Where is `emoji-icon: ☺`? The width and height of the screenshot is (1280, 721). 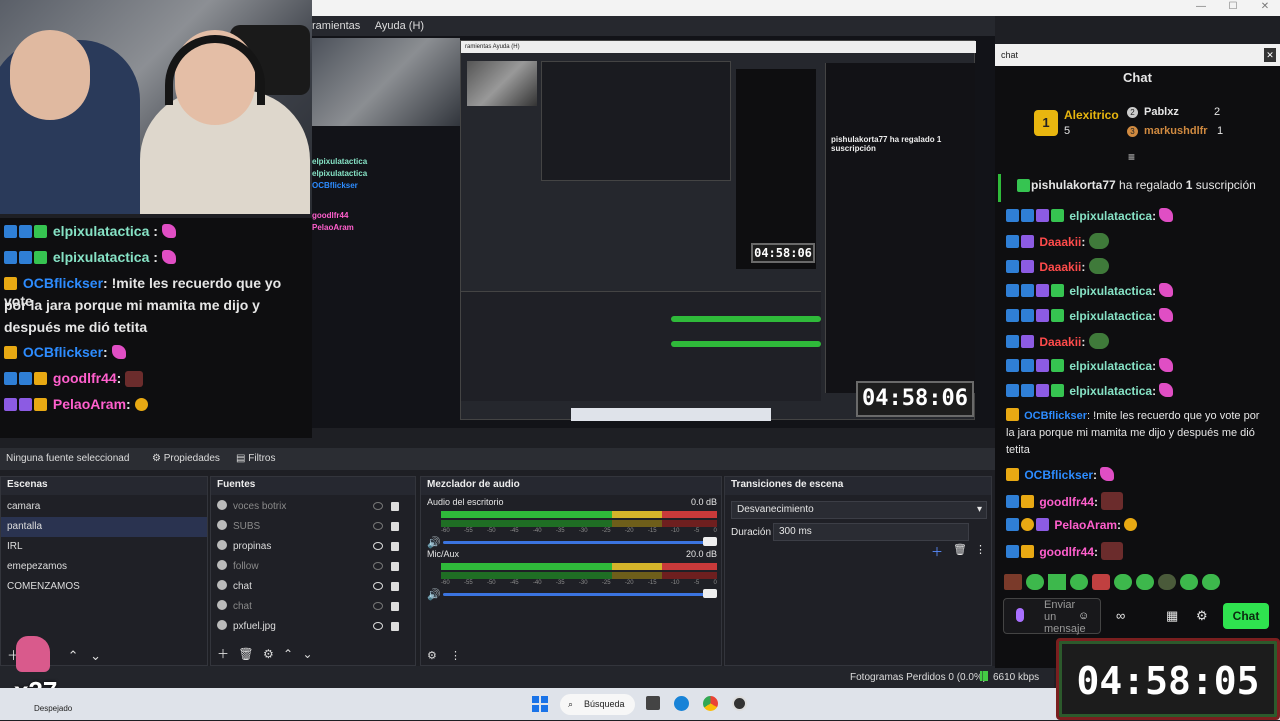 emoji-icon: ☺ is located at coordinates (1083, 616).